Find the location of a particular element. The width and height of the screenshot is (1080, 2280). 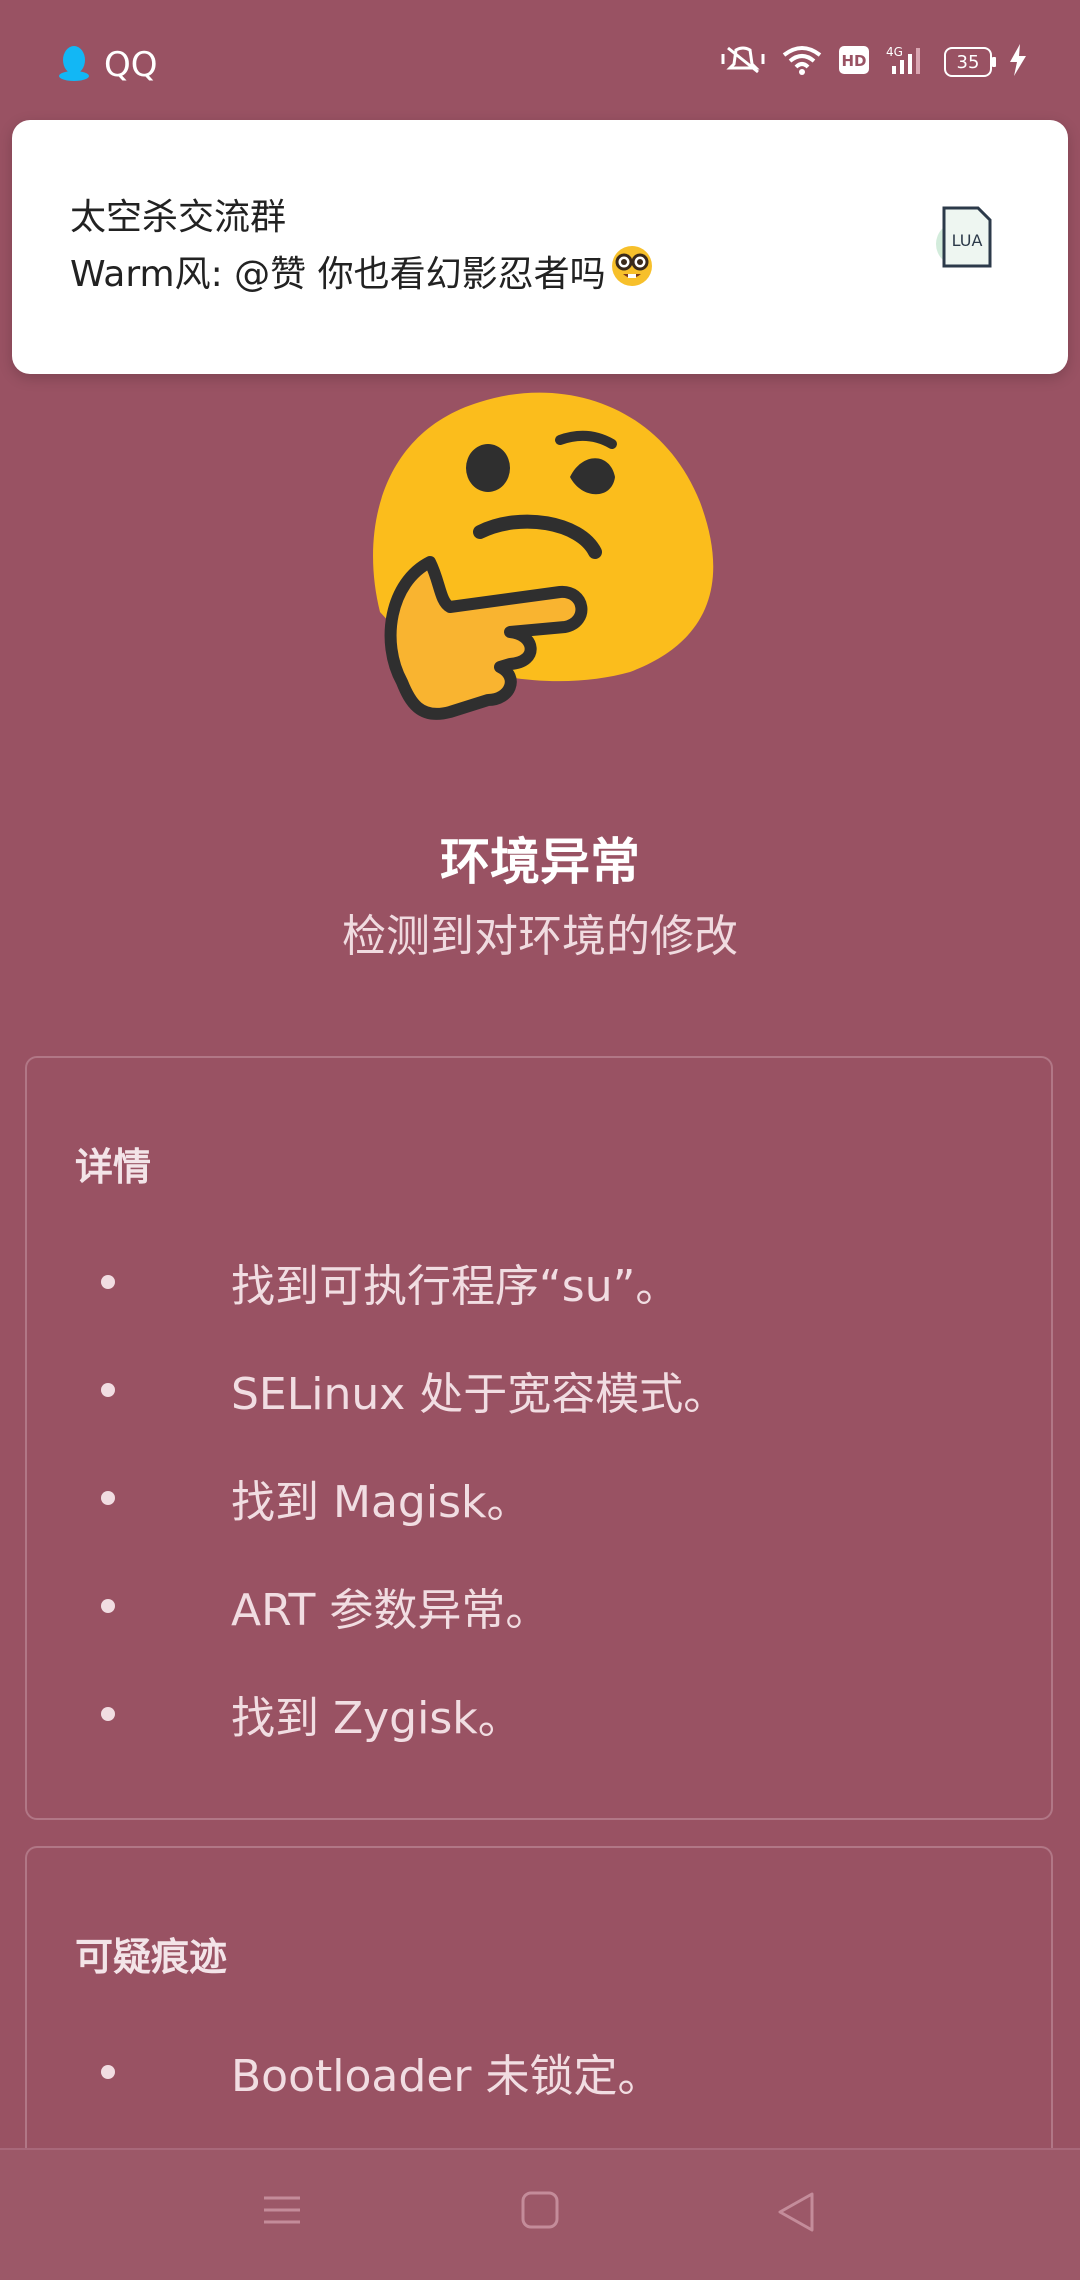

list-item-text: 找到 Magisk。 is located at coordinates (381, 1502).